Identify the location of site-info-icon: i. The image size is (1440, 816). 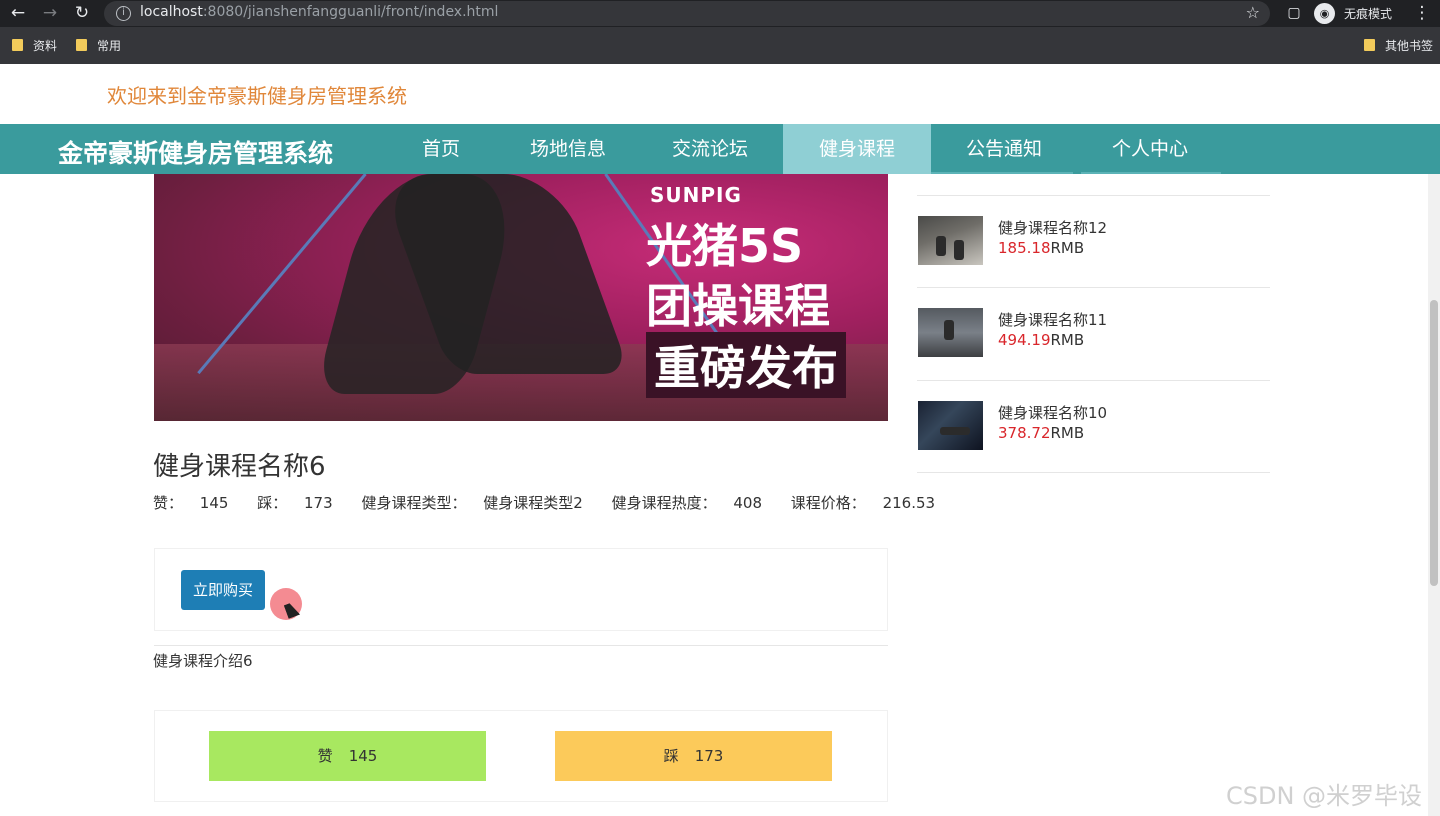
(123, 13).